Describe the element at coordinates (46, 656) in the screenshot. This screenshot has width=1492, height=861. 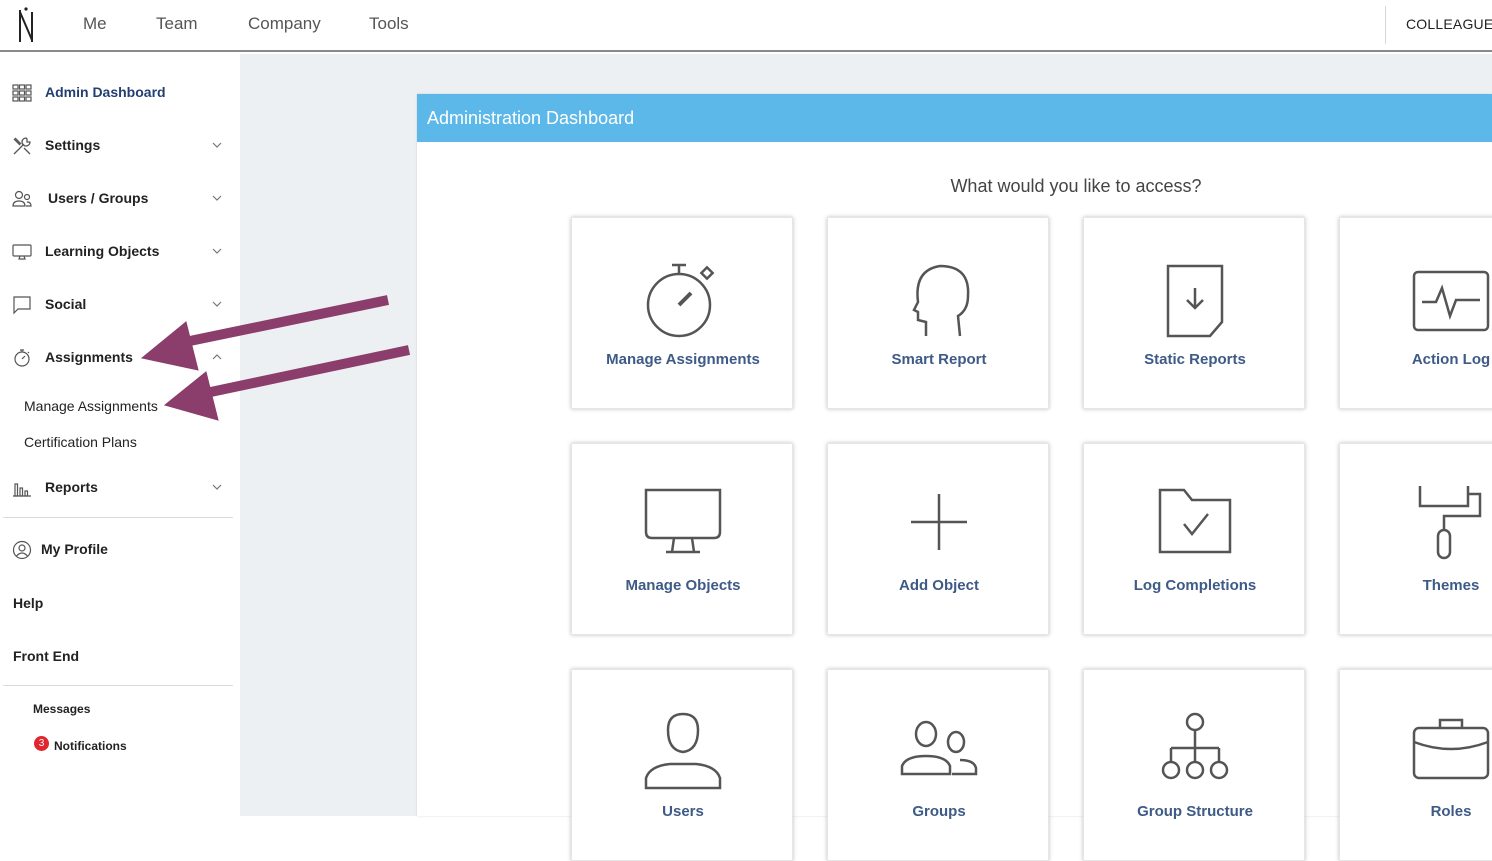
I see `sidebar-item-front-end: Front End` at that location.